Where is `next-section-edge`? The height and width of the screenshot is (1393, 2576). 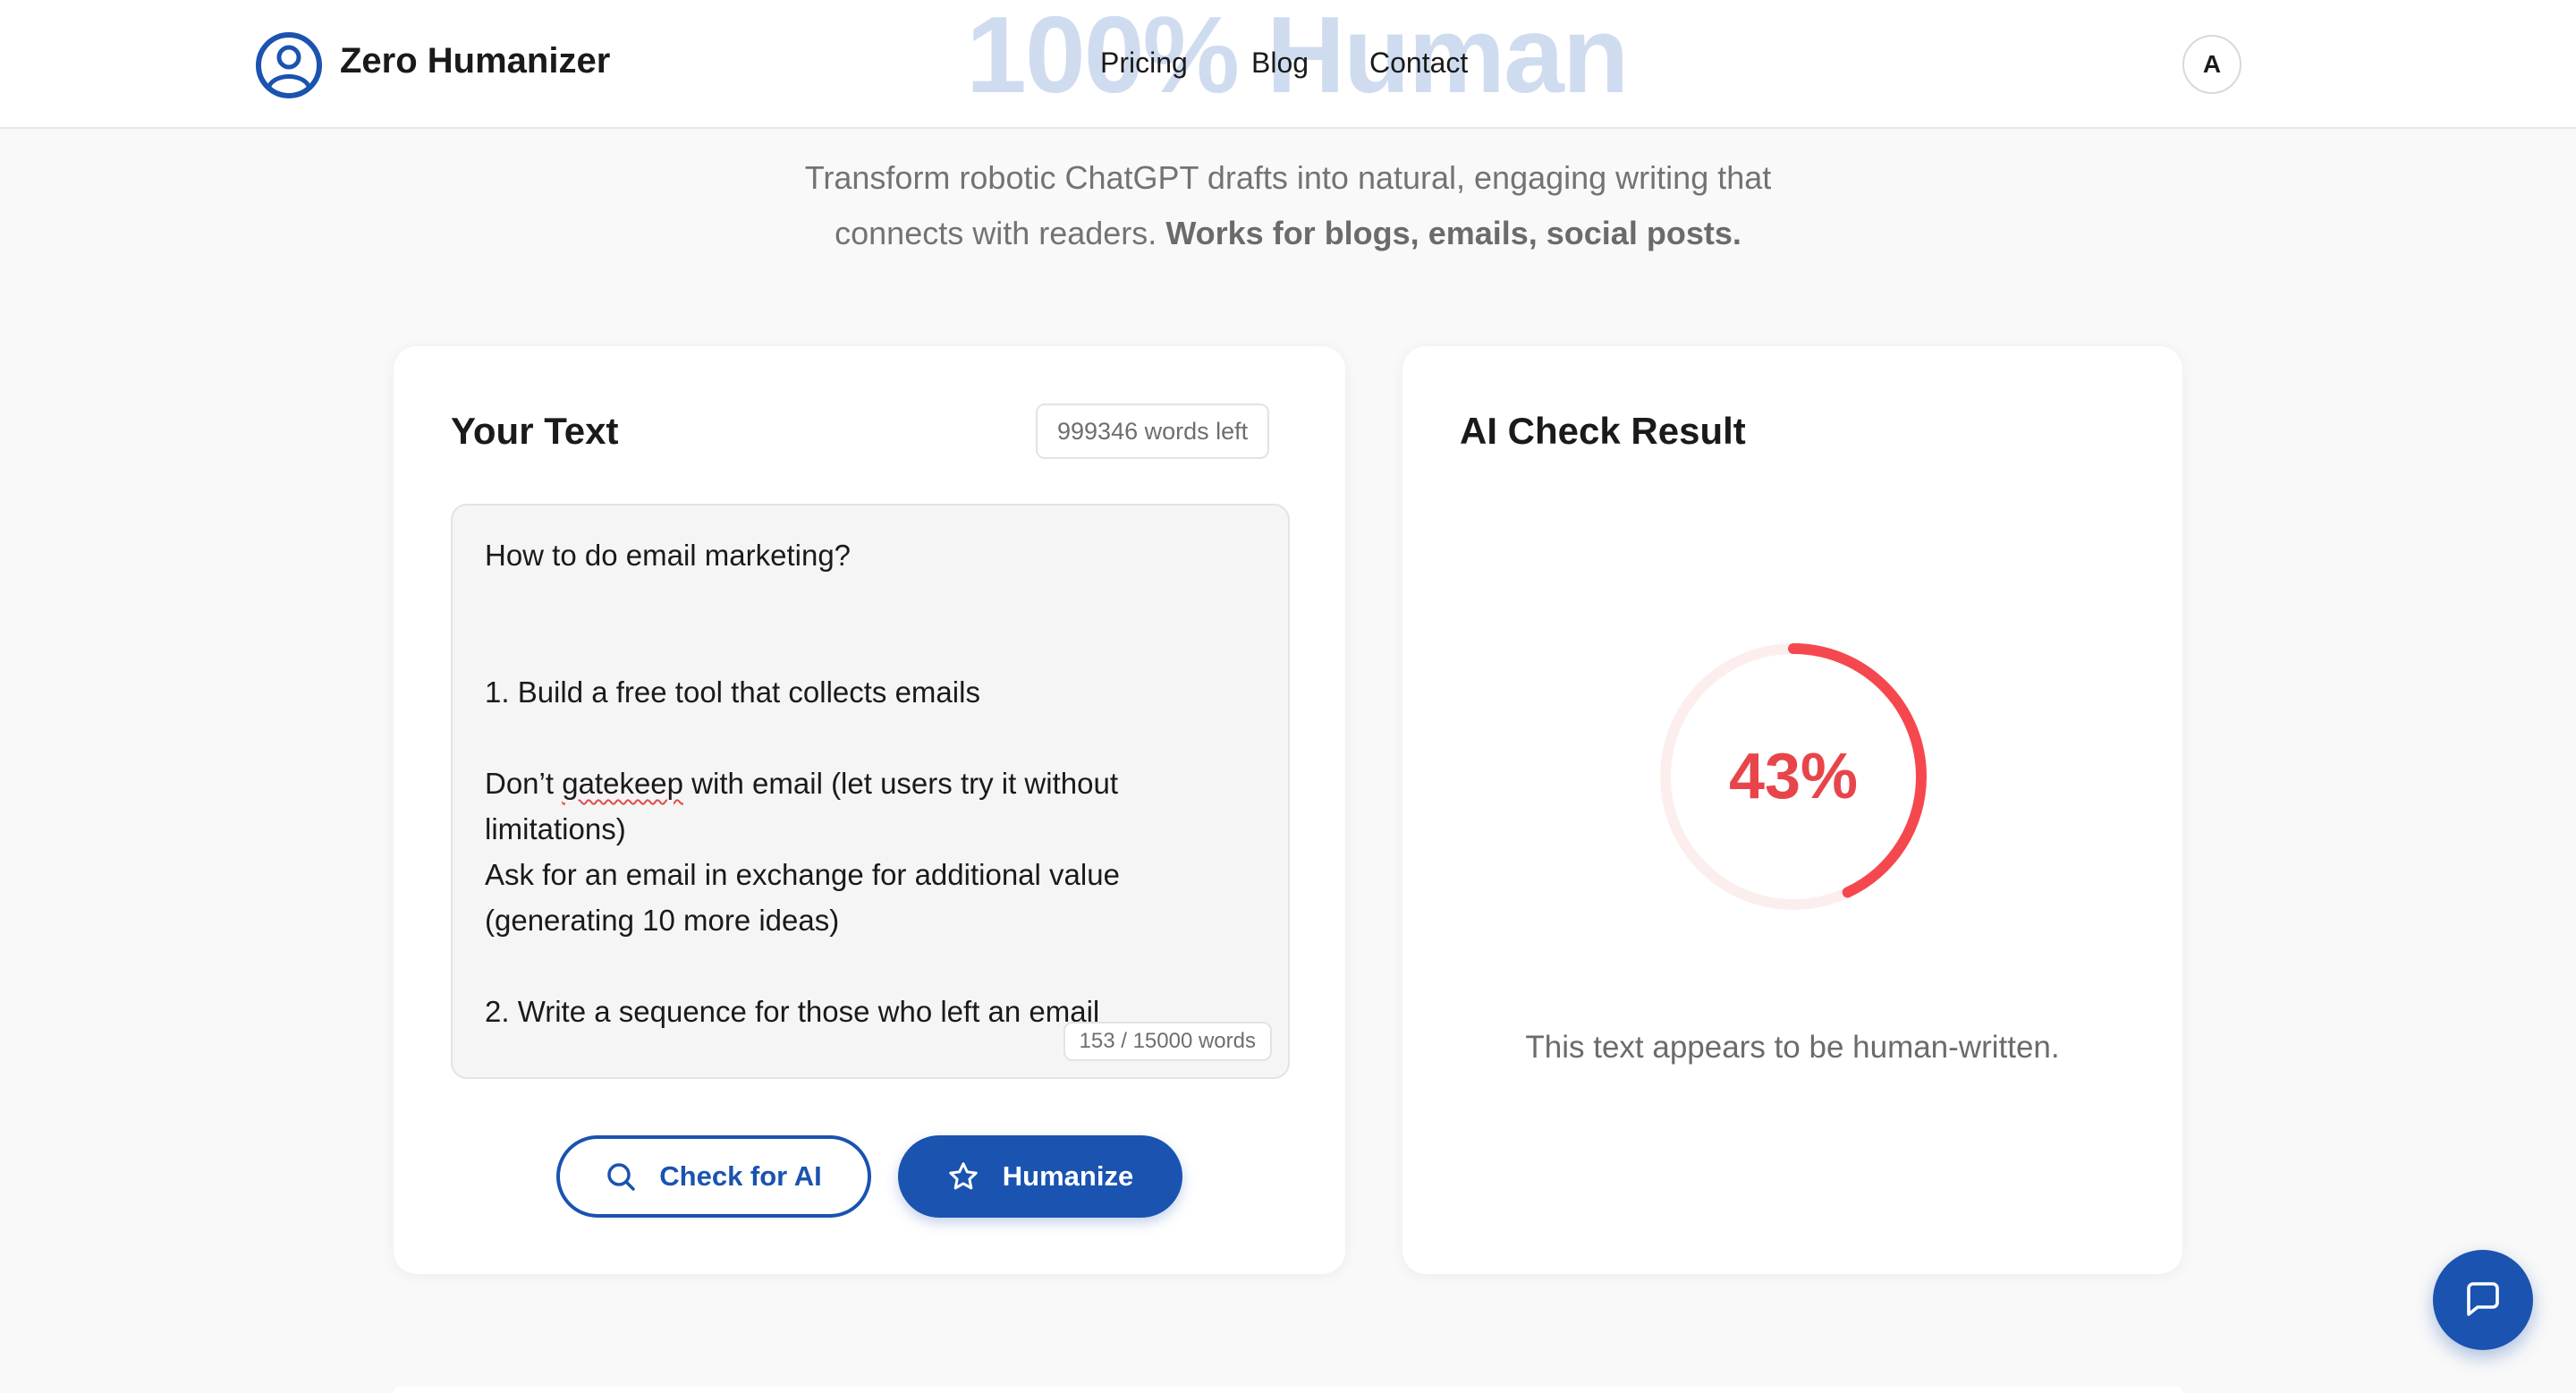
next-section-edge is located at coordinates (1288, 1390).